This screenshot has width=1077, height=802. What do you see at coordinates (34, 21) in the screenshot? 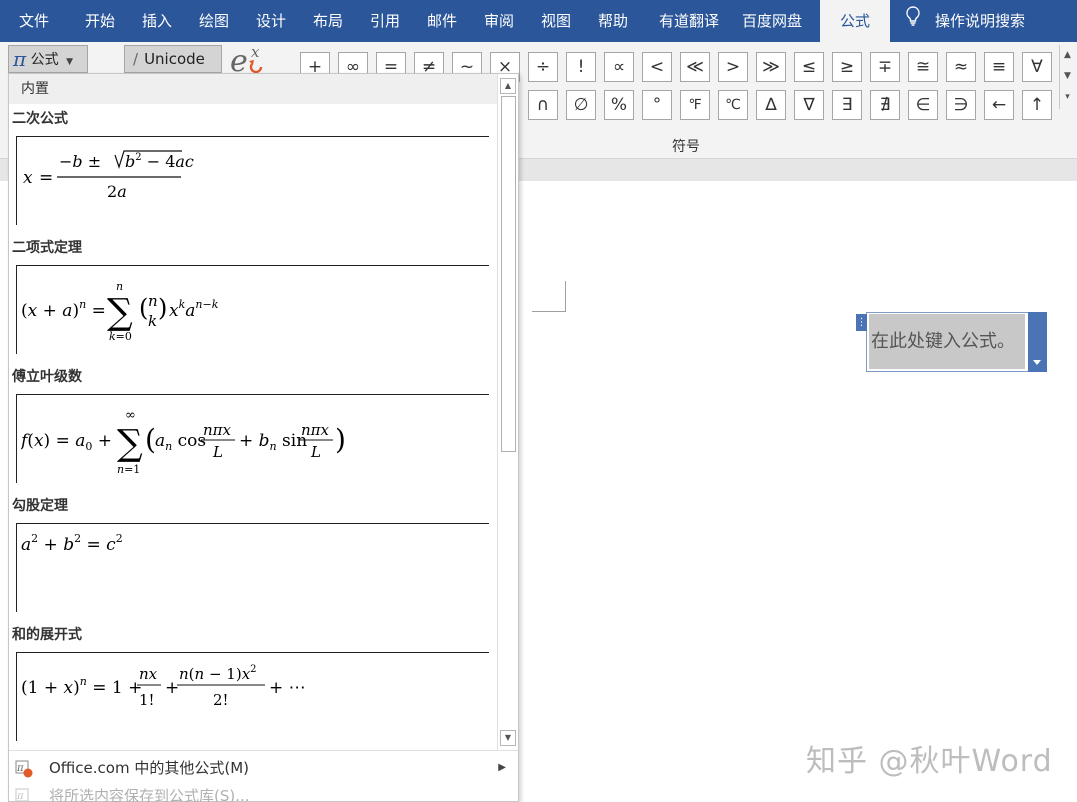
I see `tab-file: 文件` at bounding box center [34, 21].